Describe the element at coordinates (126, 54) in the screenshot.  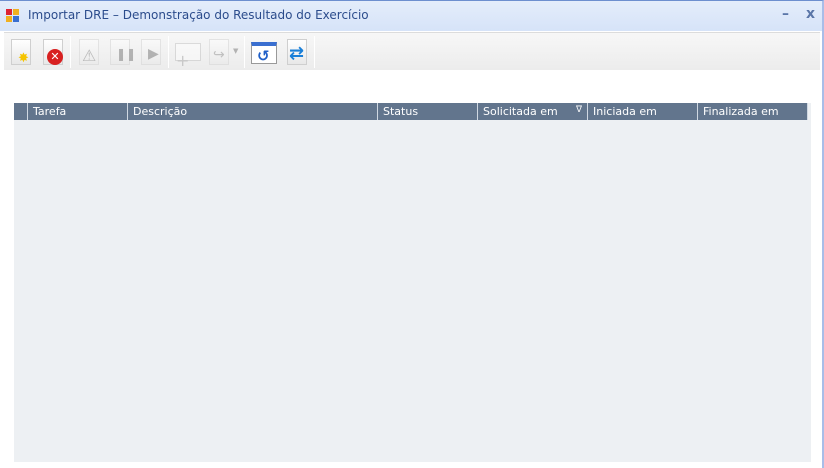
I see `pause-icon: ❚❚` at that location.